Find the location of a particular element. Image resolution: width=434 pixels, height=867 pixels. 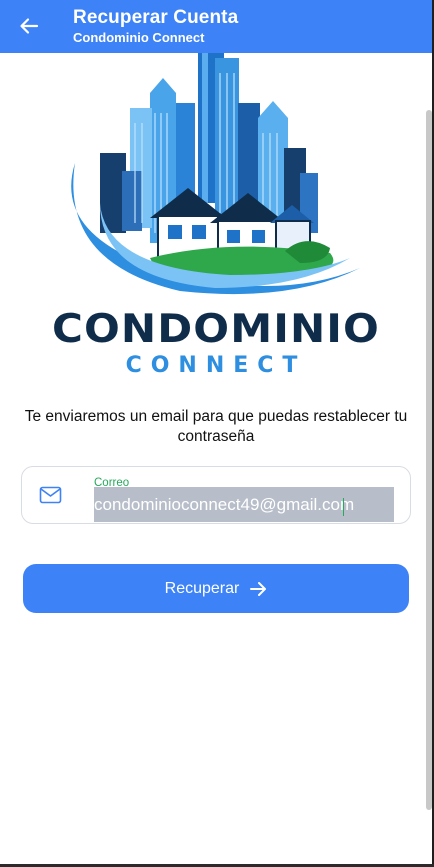

email-input is located at coordinates (244, 504).